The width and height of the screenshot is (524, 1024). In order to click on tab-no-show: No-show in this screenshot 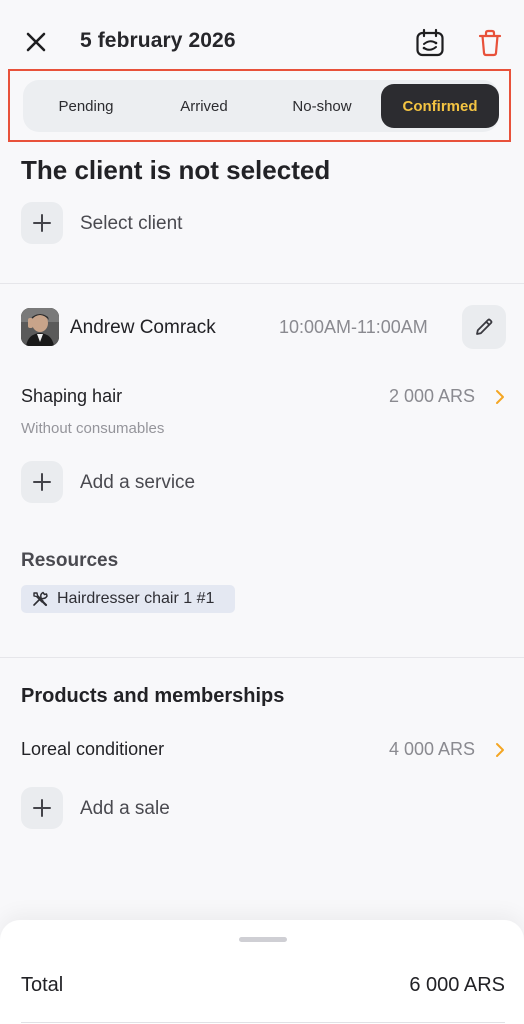, I will do `click(322, 106)`.